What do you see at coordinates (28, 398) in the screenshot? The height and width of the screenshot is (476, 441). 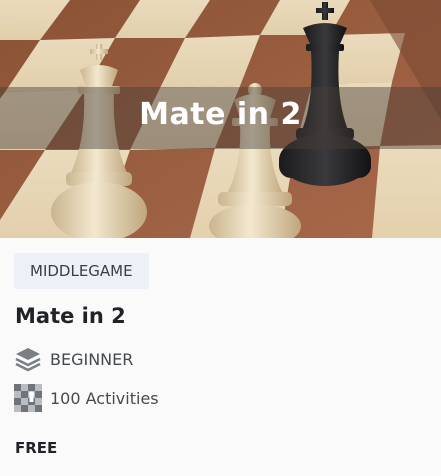 I see `chessboard-icon` at bounding box center [28, 398].